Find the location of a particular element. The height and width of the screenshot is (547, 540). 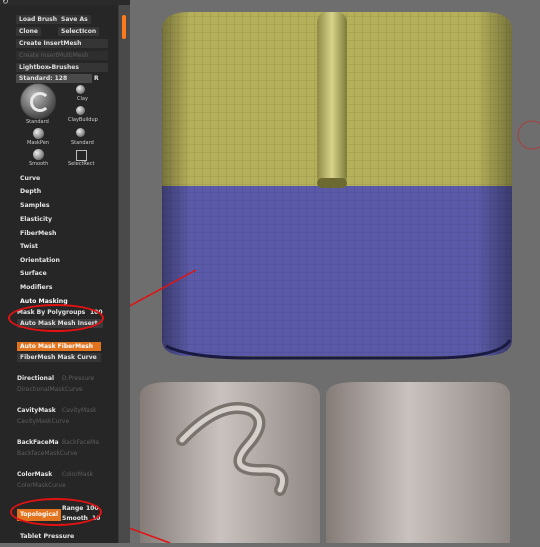

create-insert-mesh-button: Create InsertMesh is located at coordinates (62, 43).